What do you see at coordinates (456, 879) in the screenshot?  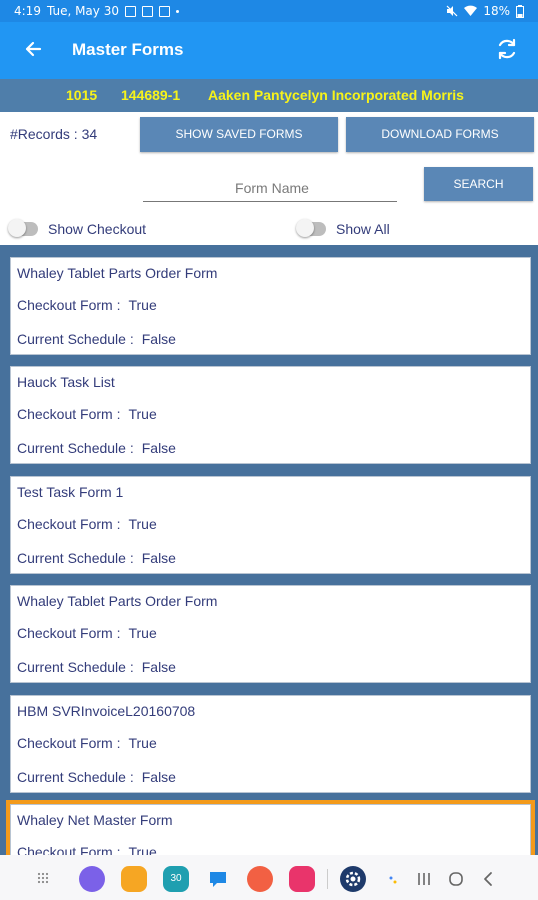 I see `home-button-icon` at bounding box center [456, 879].